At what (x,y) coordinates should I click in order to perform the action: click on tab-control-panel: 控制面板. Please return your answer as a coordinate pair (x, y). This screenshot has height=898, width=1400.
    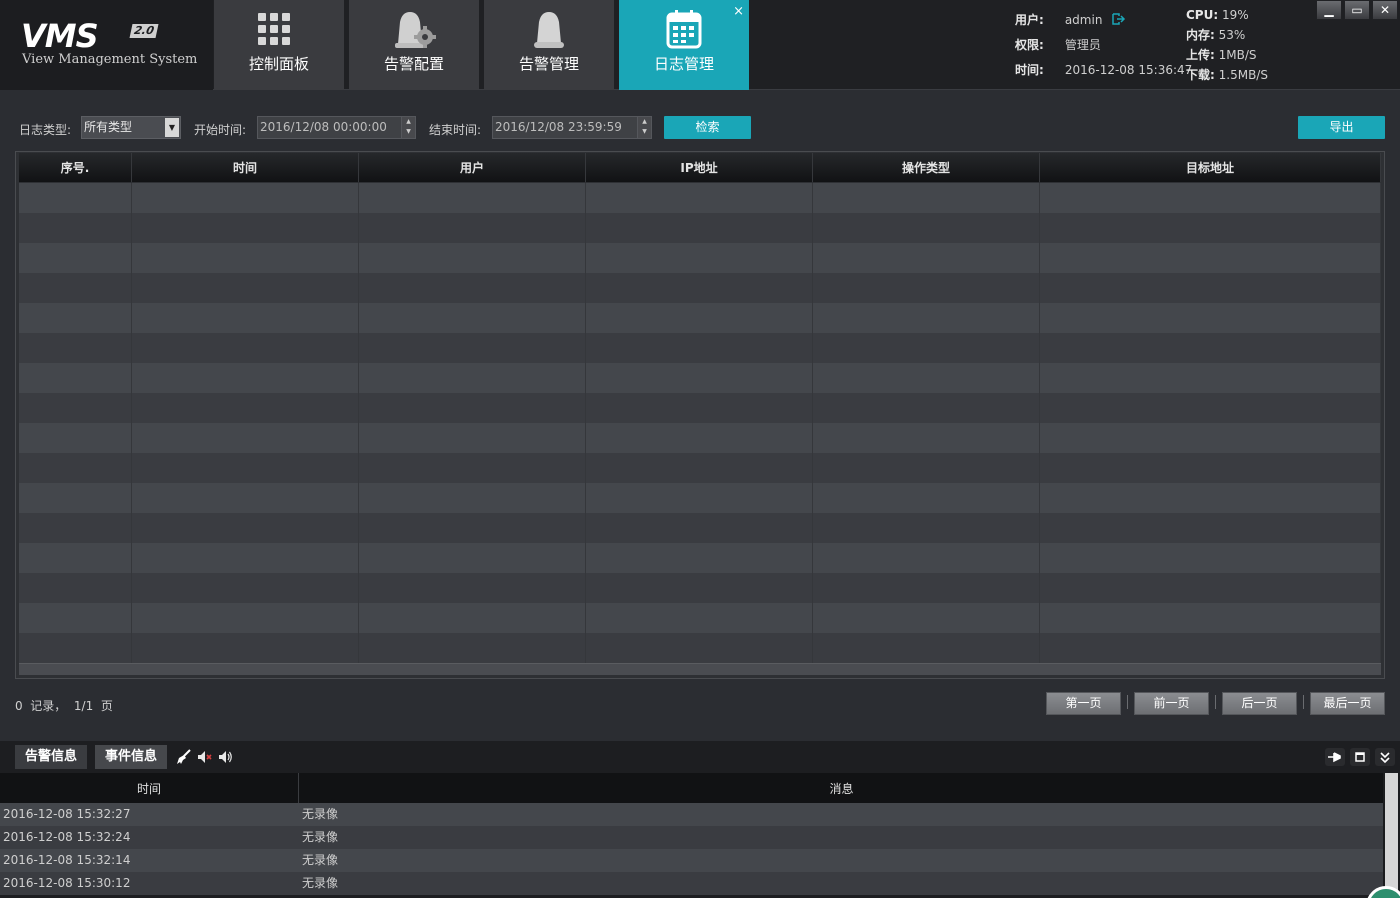
    Looking at the image, I should click on (279, 45).